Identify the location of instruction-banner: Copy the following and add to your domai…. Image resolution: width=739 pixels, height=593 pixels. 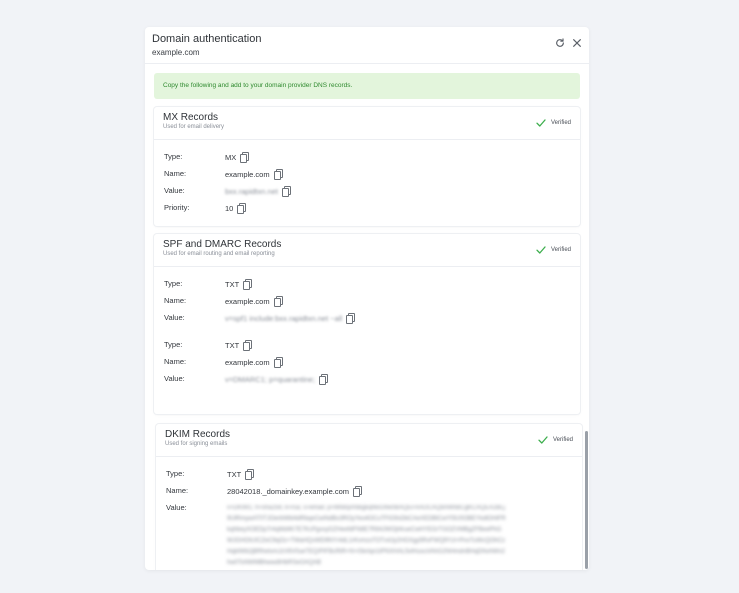
(367, 86).